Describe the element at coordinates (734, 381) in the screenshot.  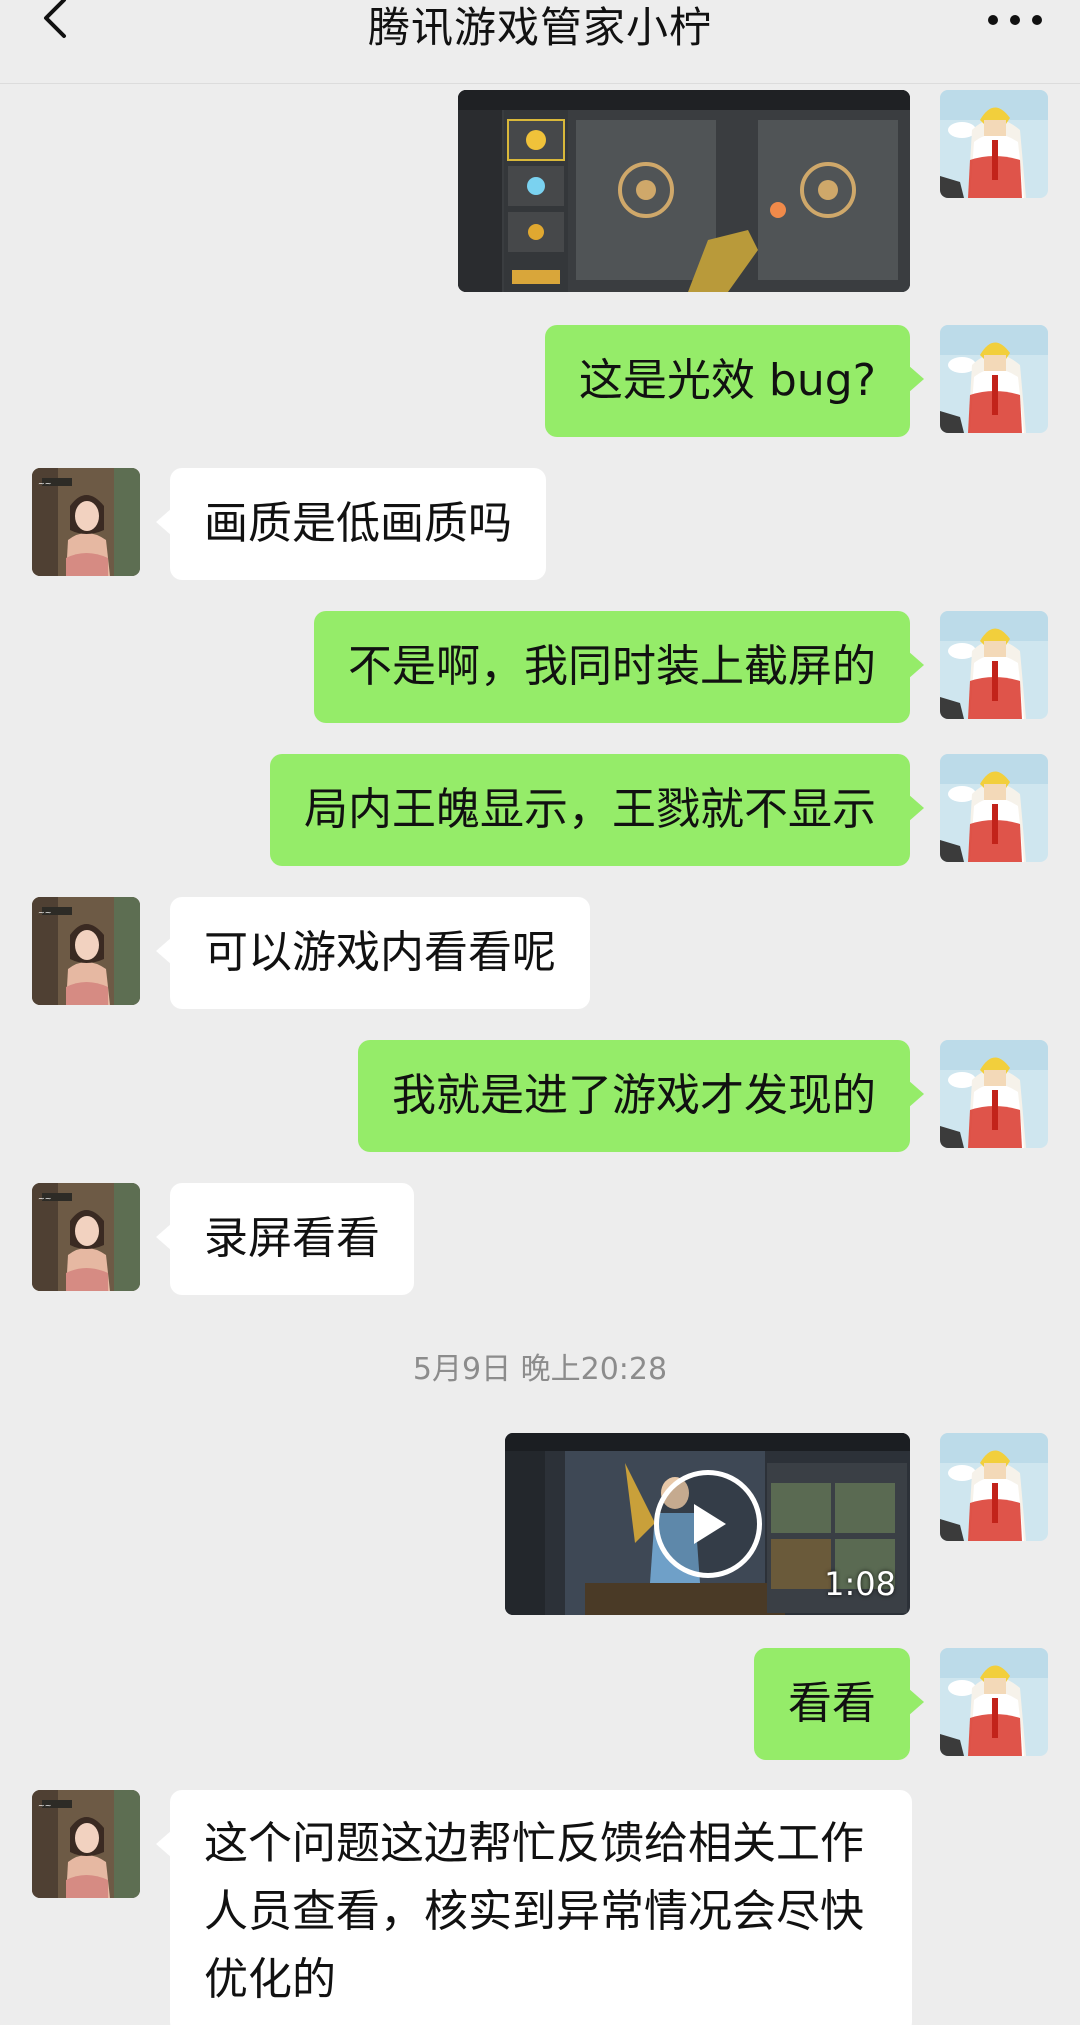
I see `sent-message-bubble: 这是光效 bug?` at that location.